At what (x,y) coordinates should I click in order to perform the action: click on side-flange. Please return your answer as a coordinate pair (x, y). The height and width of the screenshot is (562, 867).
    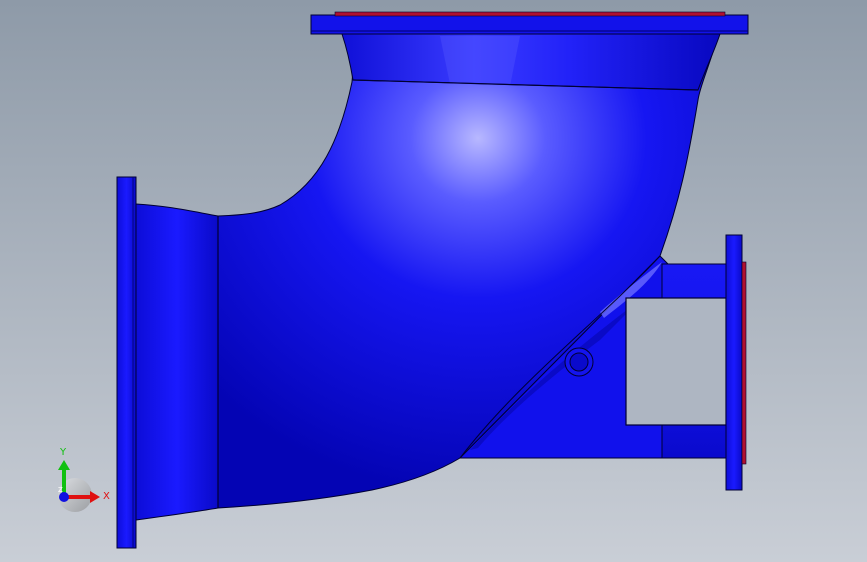
    Looking at the image, I should click on (734, 362).